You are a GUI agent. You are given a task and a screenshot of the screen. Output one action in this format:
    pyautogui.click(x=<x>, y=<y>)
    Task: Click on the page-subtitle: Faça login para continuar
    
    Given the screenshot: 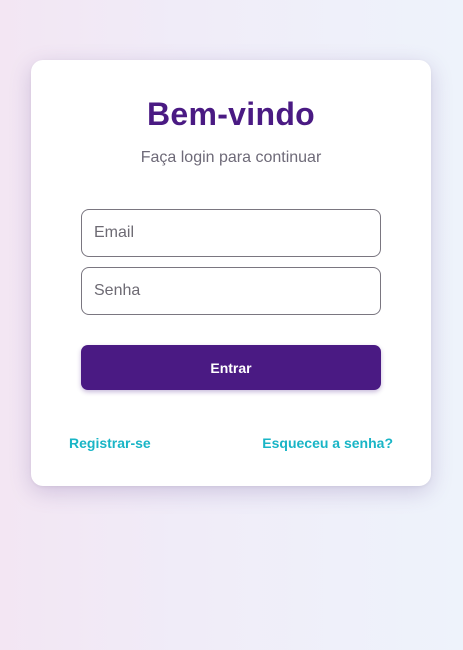 What is the action you would take?
    pyautogui.click(x=231, y=157)
    